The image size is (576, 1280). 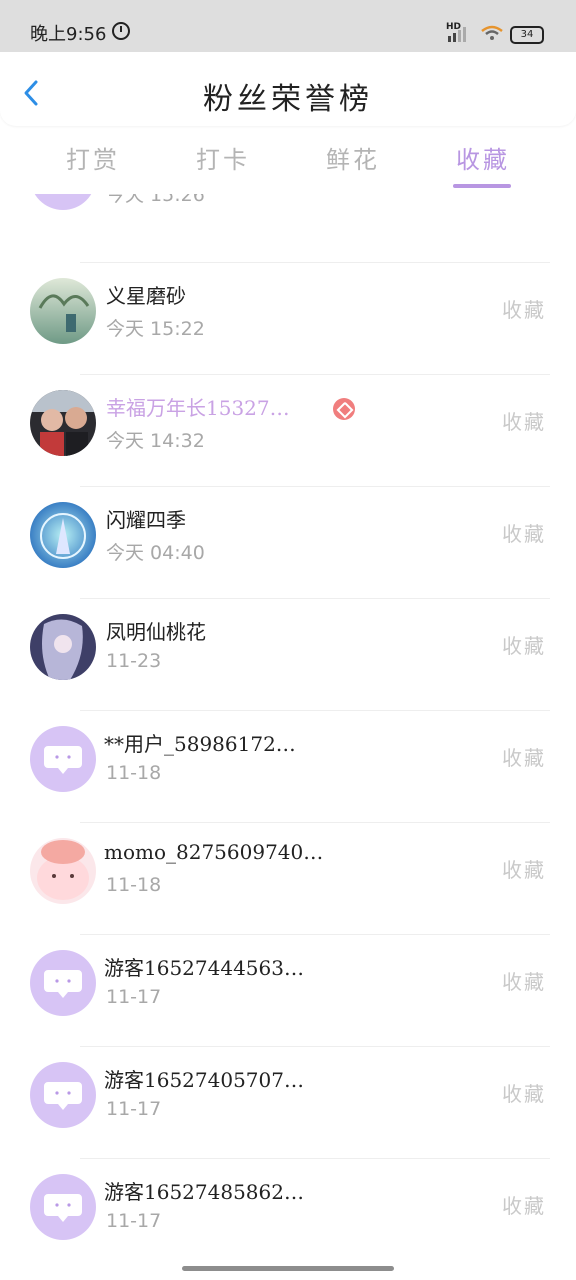 I want to click on page-title: 粉丝荣誉榜, so click(x=288, y=99).